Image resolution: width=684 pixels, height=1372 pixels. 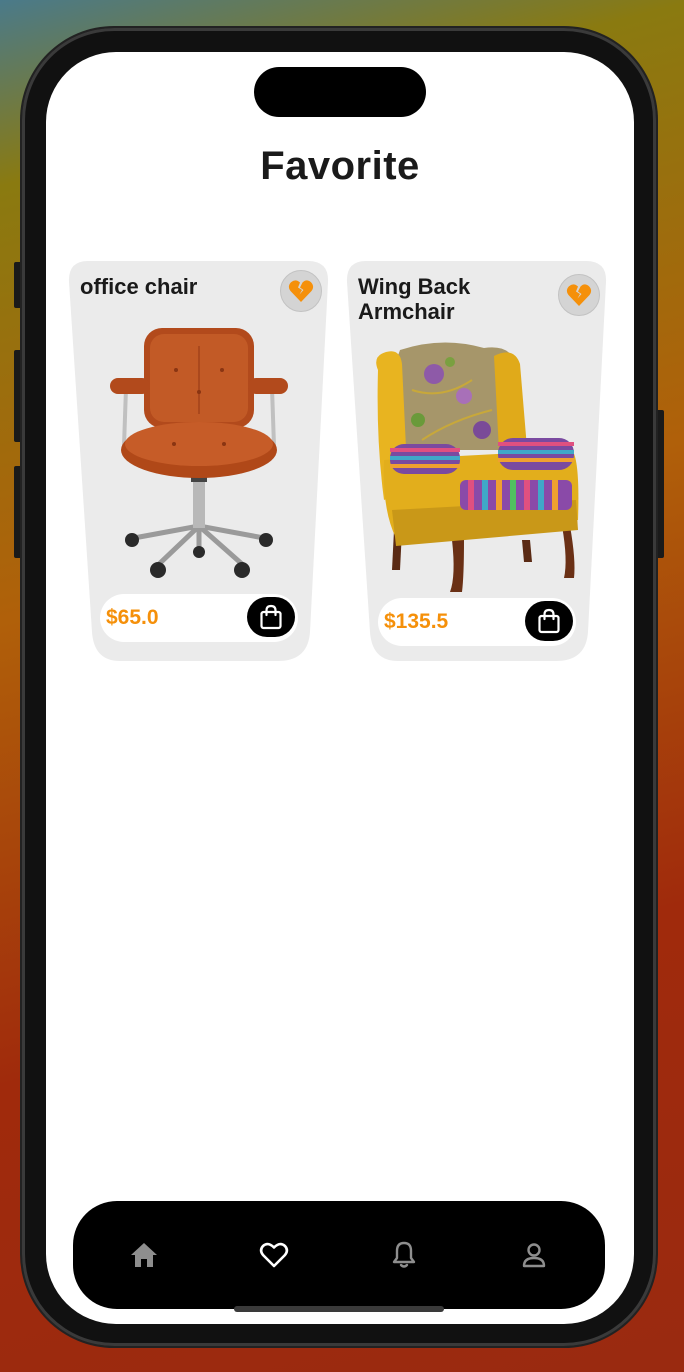 What do you see at coordinates (139, 286) in the screenshot?
I see `product-name: office chair` at bounding box center [139, 286].